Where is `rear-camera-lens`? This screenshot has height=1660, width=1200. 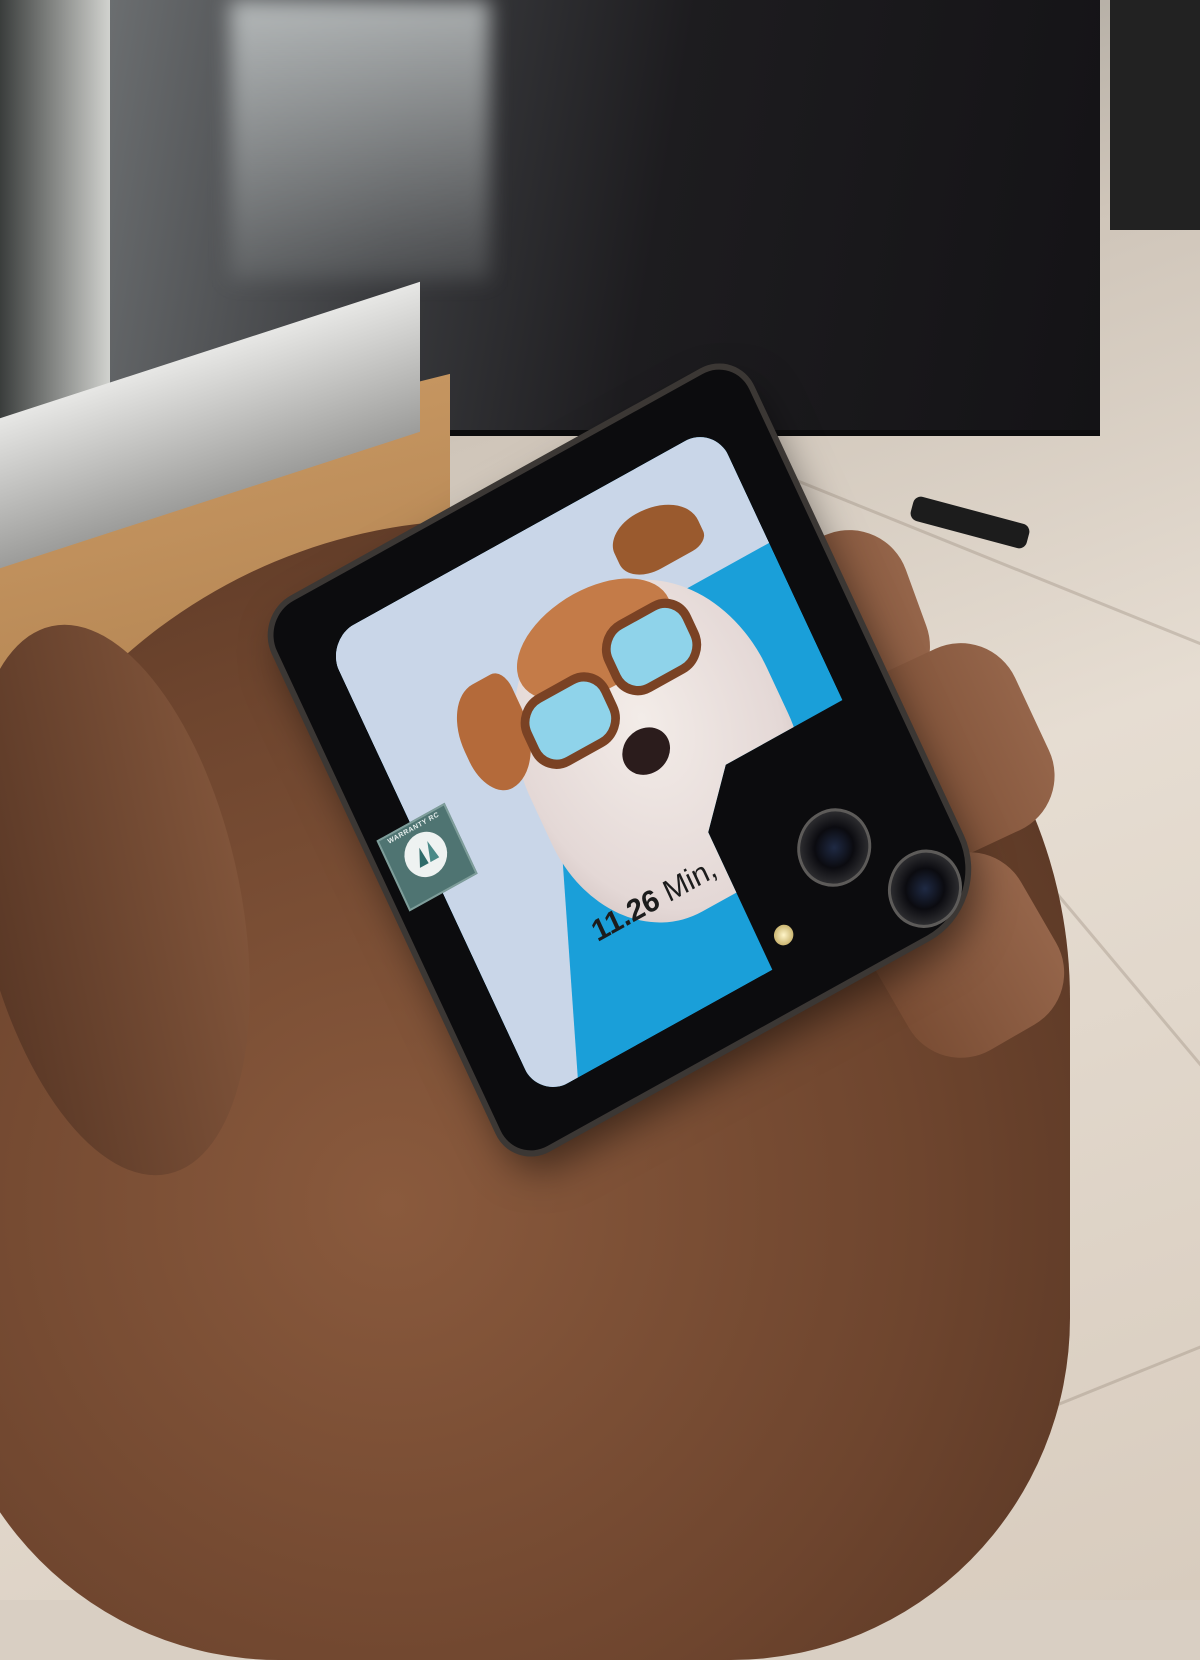 rear-camera-lens is located at coordinates (834, 847).